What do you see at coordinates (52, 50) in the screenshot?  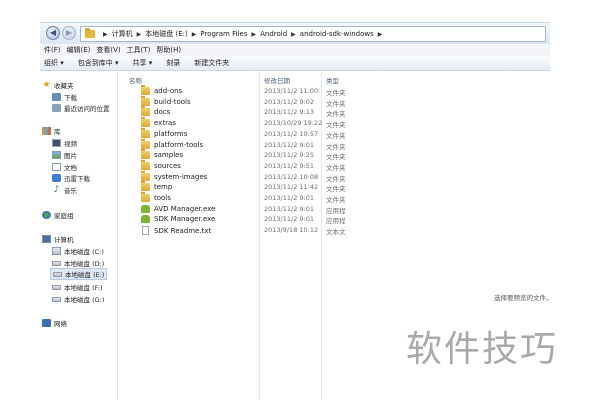 I see `menu-file: 件(F)` at bounding box center [52, 50].